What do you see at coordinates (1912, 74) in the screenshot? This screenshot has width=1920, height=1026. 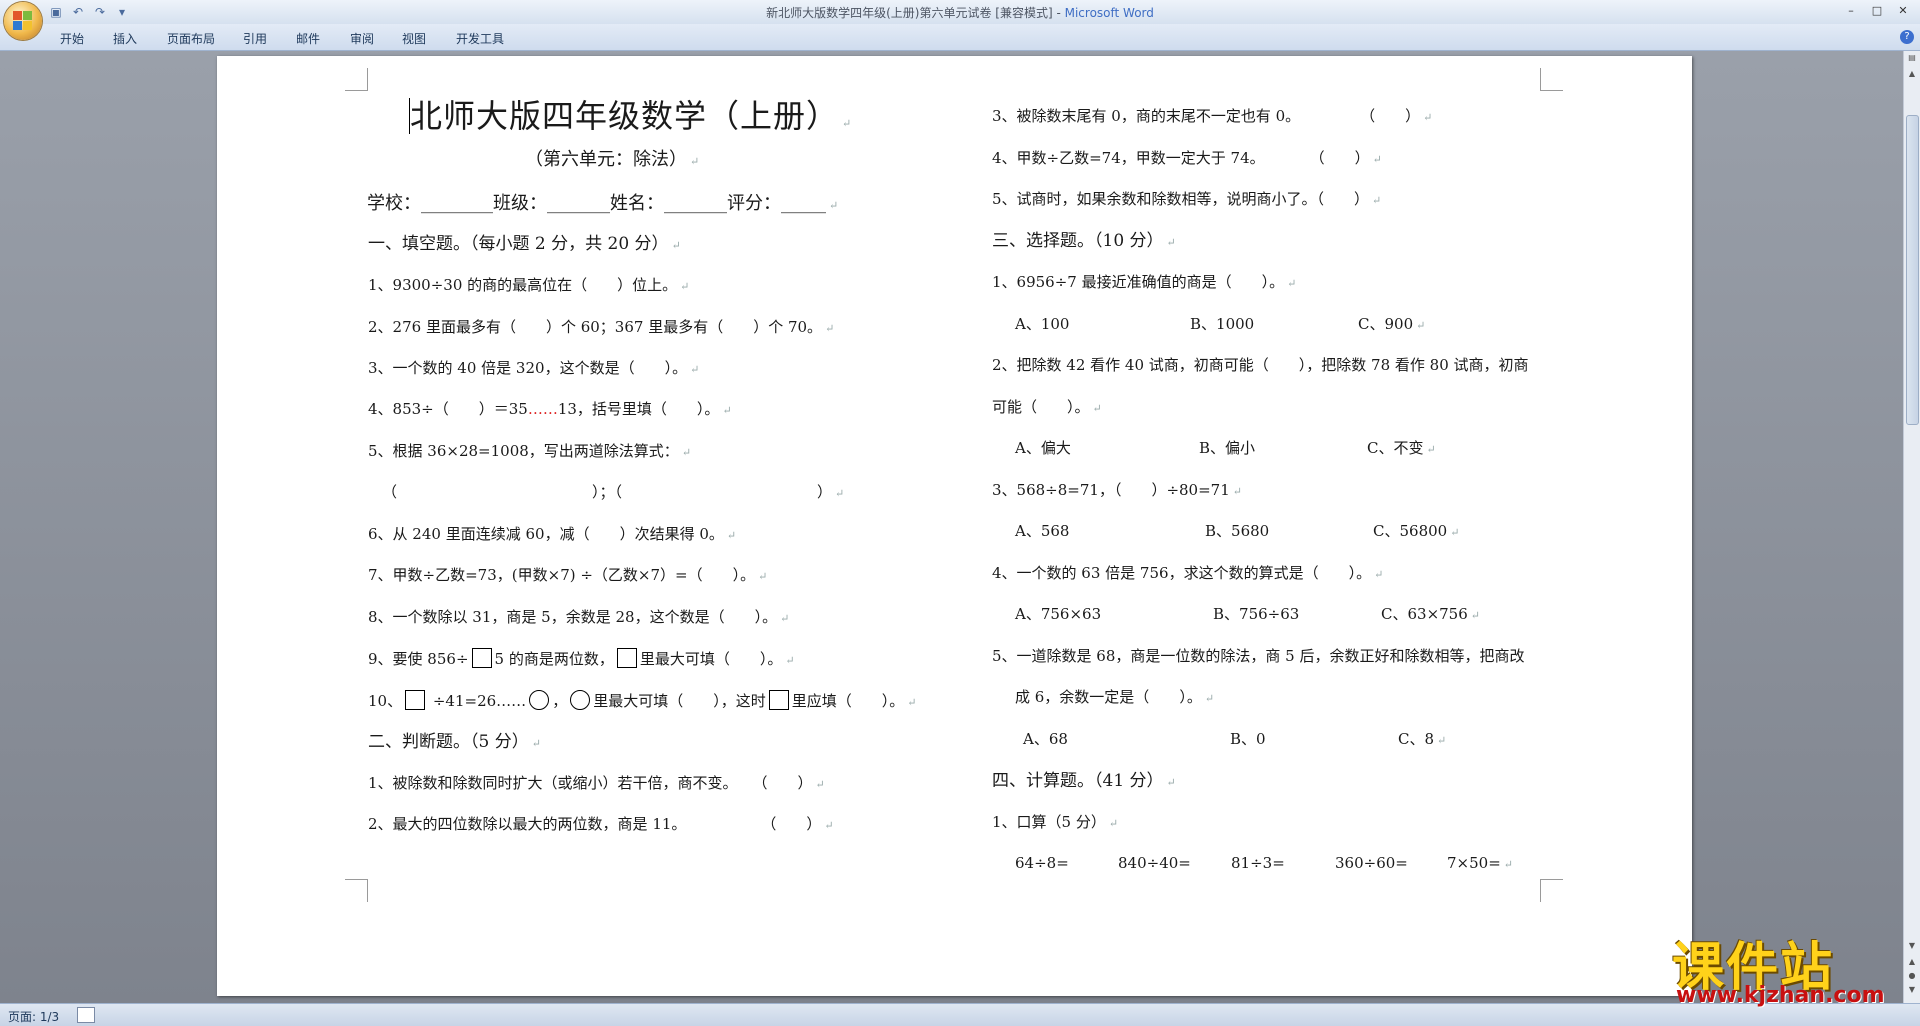 I see `scroll-up-icon: ▲` at bounding box center [1912, 74].